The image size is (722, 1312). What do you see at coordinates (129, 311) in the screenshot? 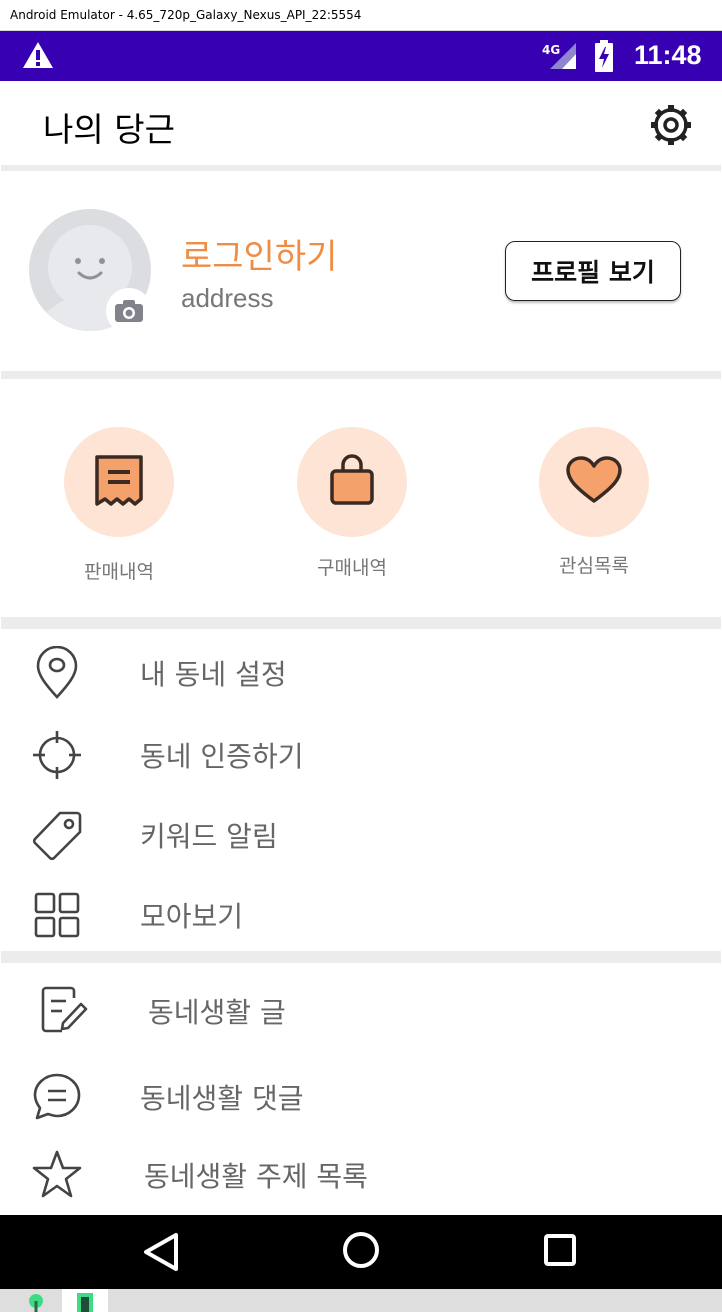
I see `camera-icon` at bounding box center [129, 311].